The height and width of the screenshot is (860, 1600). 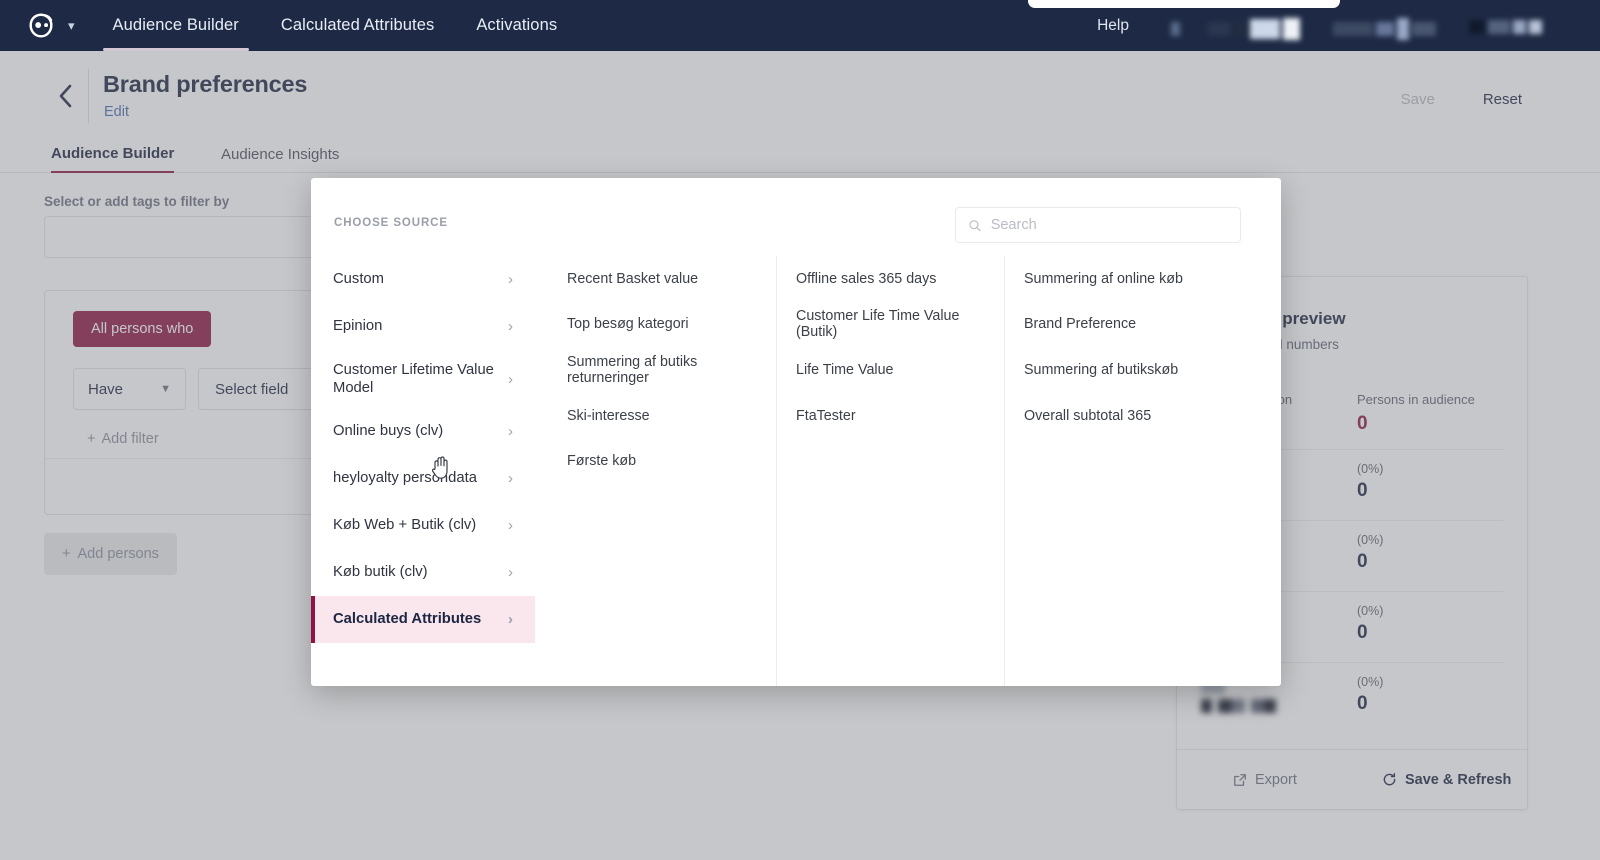 What do you see at coordinates (405, 478) in the screenshot?
I see `source-label: heyloyalty persondata` at bounding box center [405, 478].